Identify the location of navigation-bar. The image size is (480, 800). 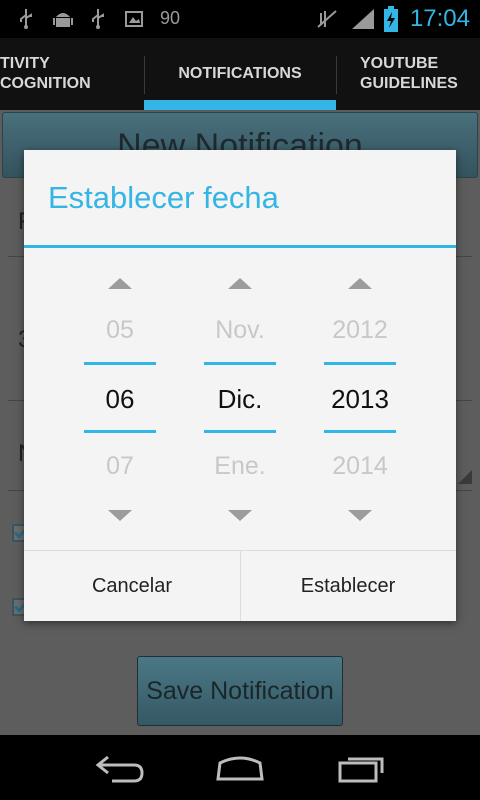
(240, 767).